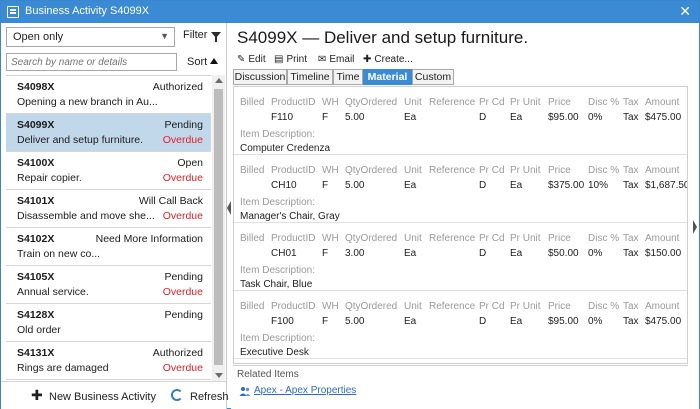 Image resolution: width=700 pixels, height=409 pixels. What do you see at coordinates (195, 35) in the screenshot?
I see `filter-button: Filter` at bounding box center [195, 35].